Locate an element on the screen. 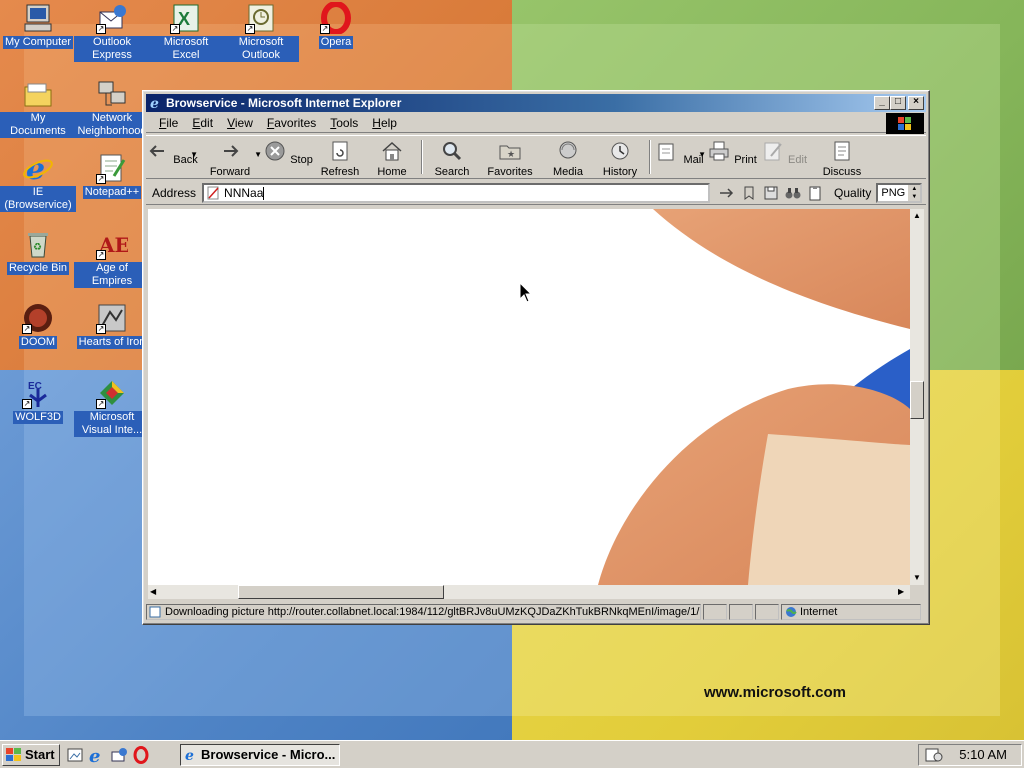  quality-select: PNG ▲ ▼ is located at coordinates (899, 192).